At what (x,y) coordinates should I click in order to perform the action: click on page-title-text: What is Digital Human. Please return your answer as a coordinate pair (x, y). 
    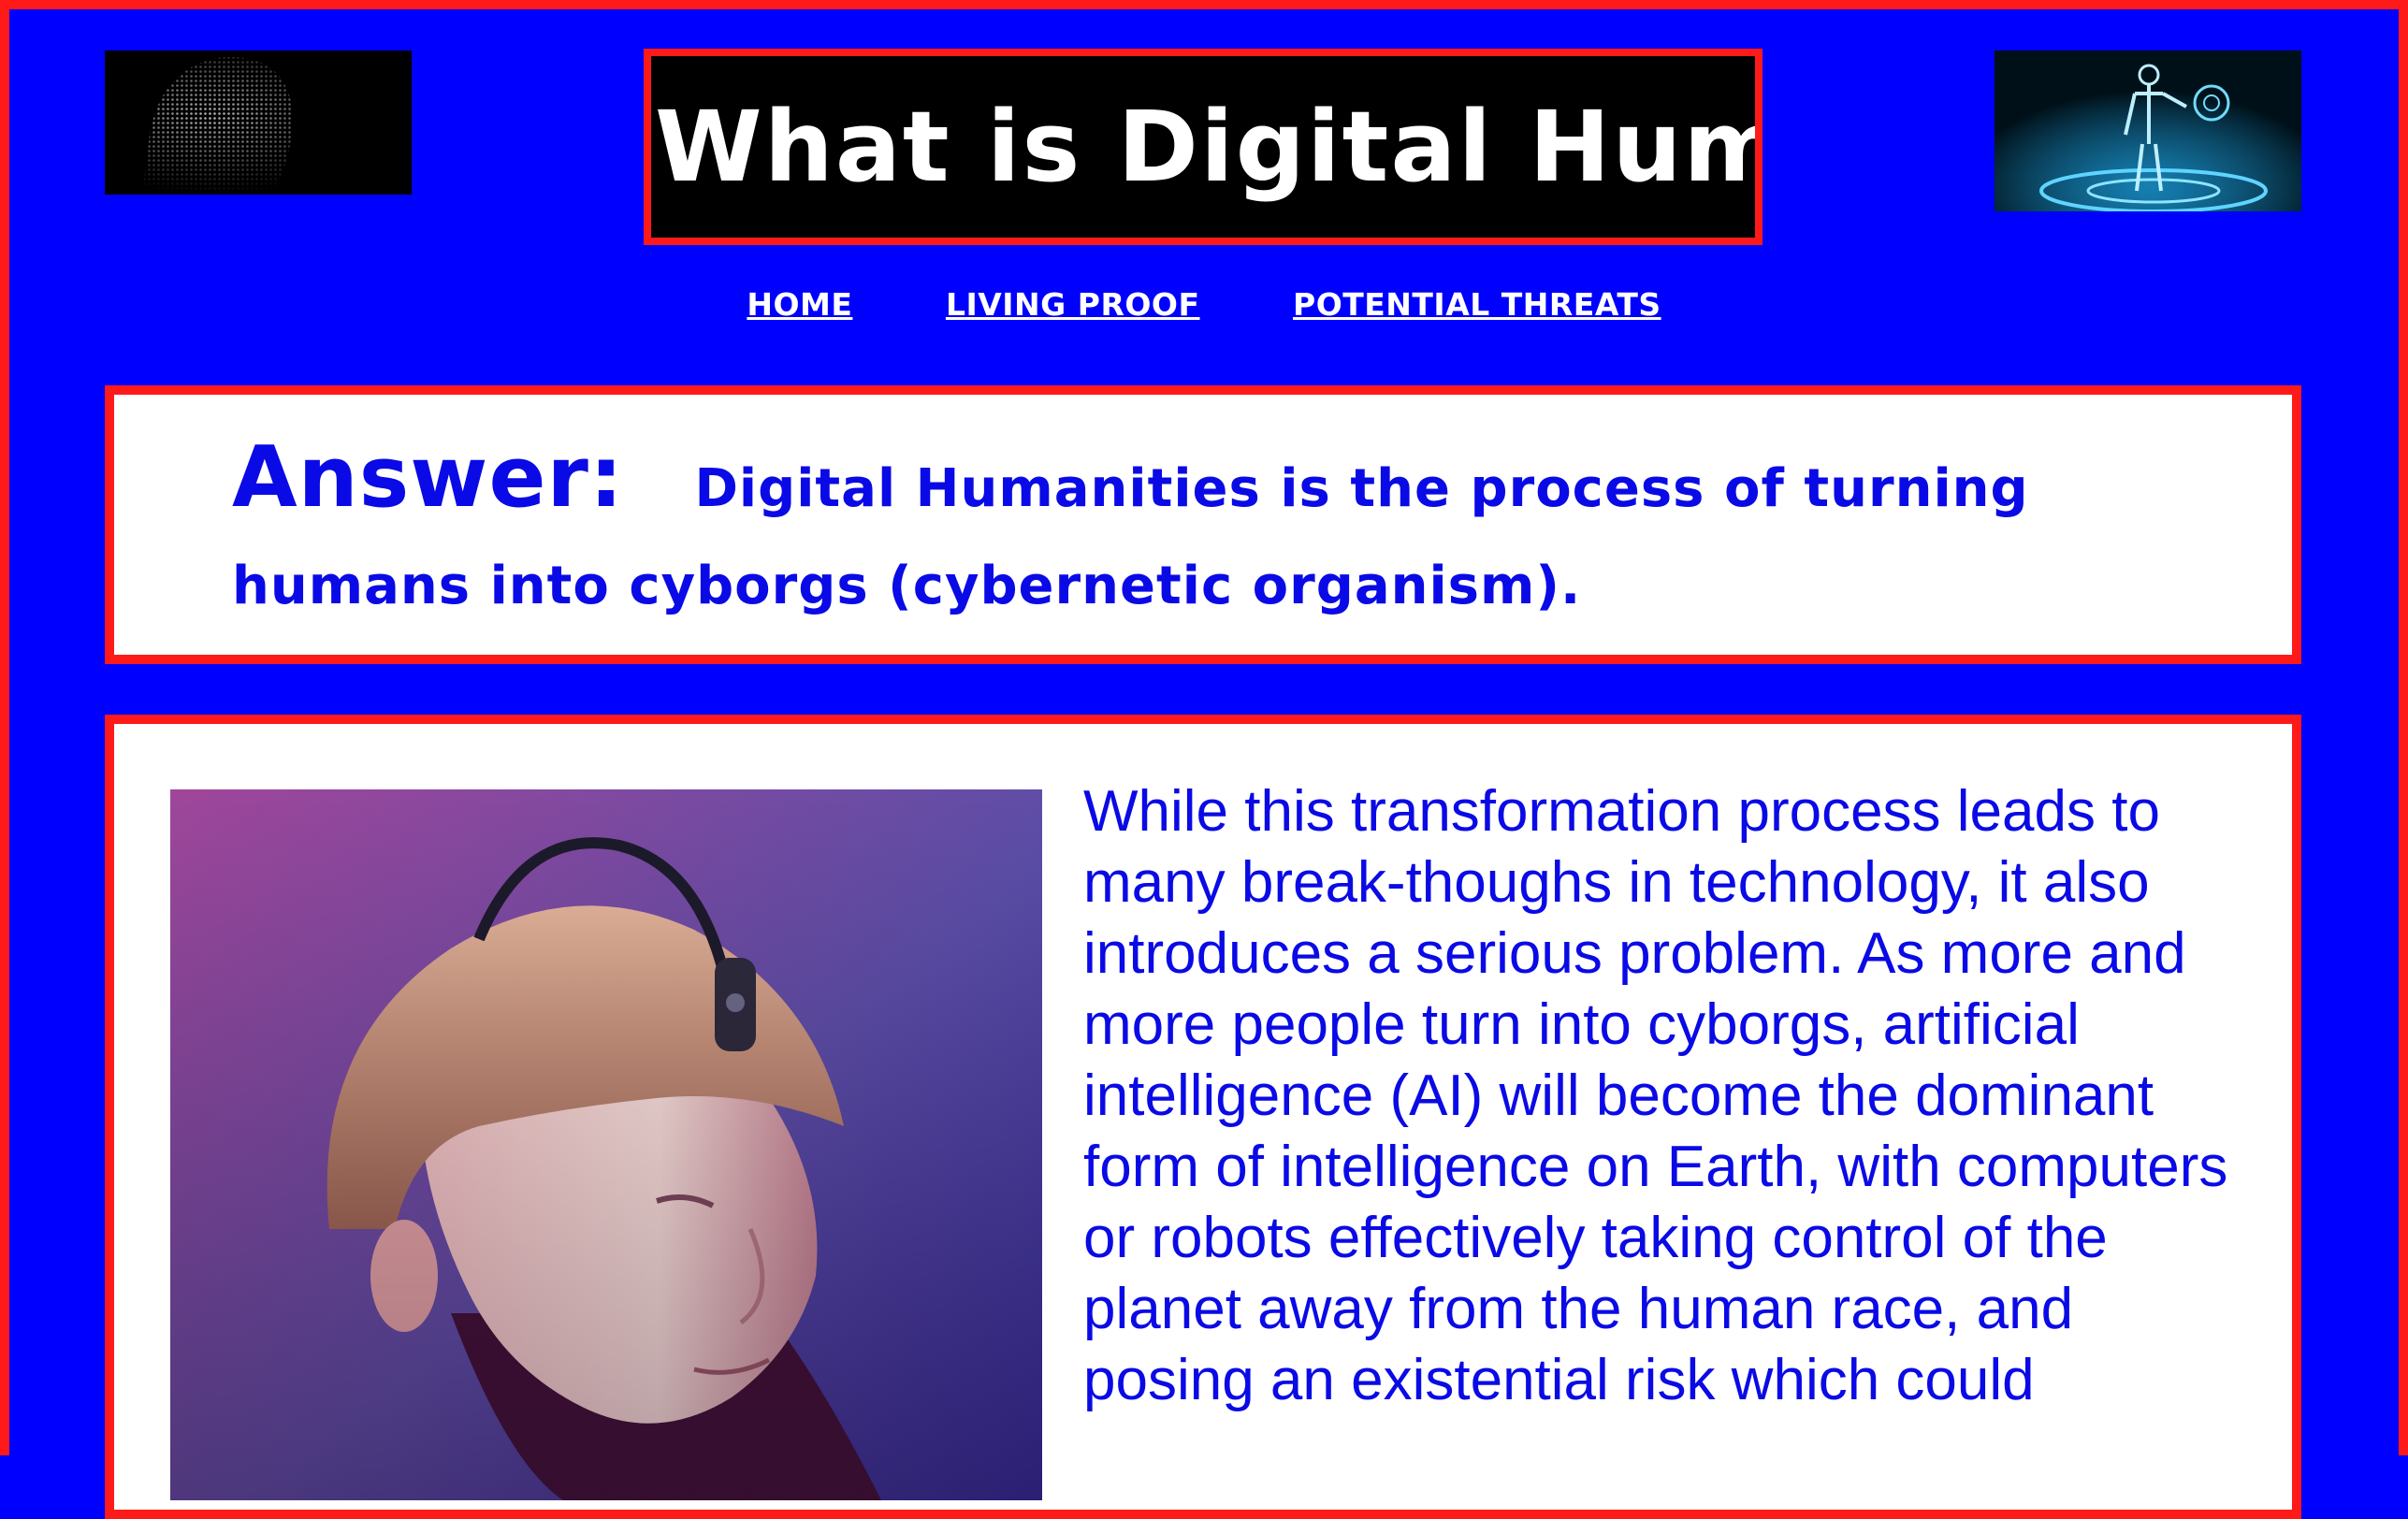
    Looking at the image, I should click on (1205, 147).